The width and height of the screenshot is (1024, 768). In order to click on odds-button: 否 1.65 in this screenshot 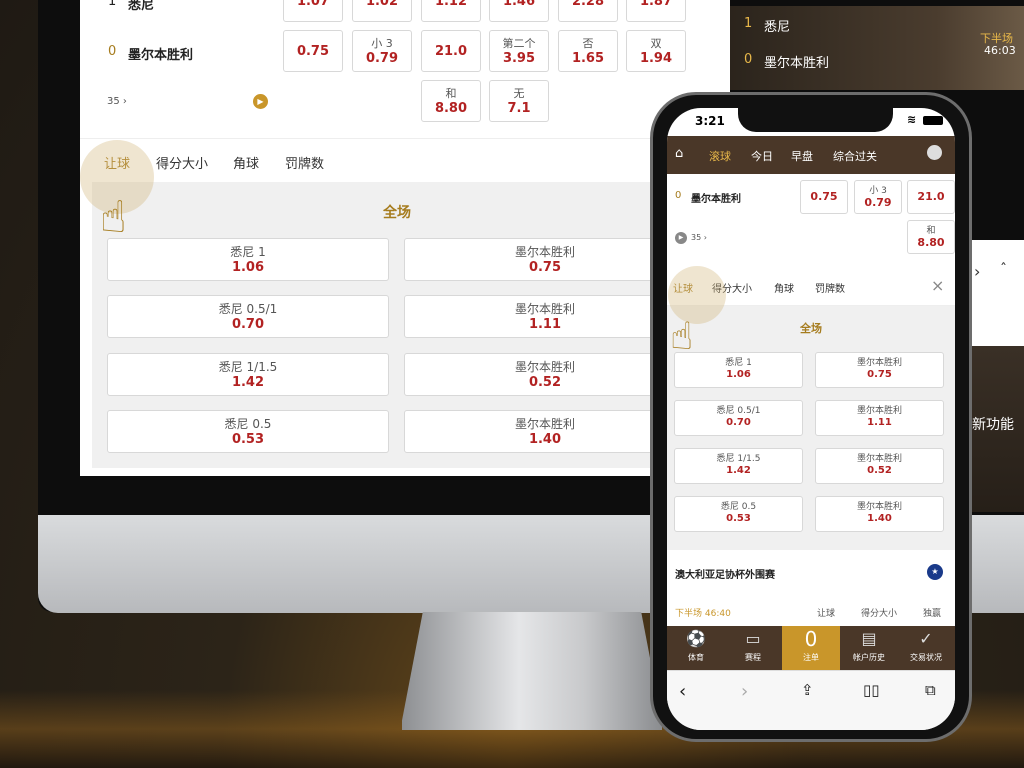, I will do `click(588, 51)`.